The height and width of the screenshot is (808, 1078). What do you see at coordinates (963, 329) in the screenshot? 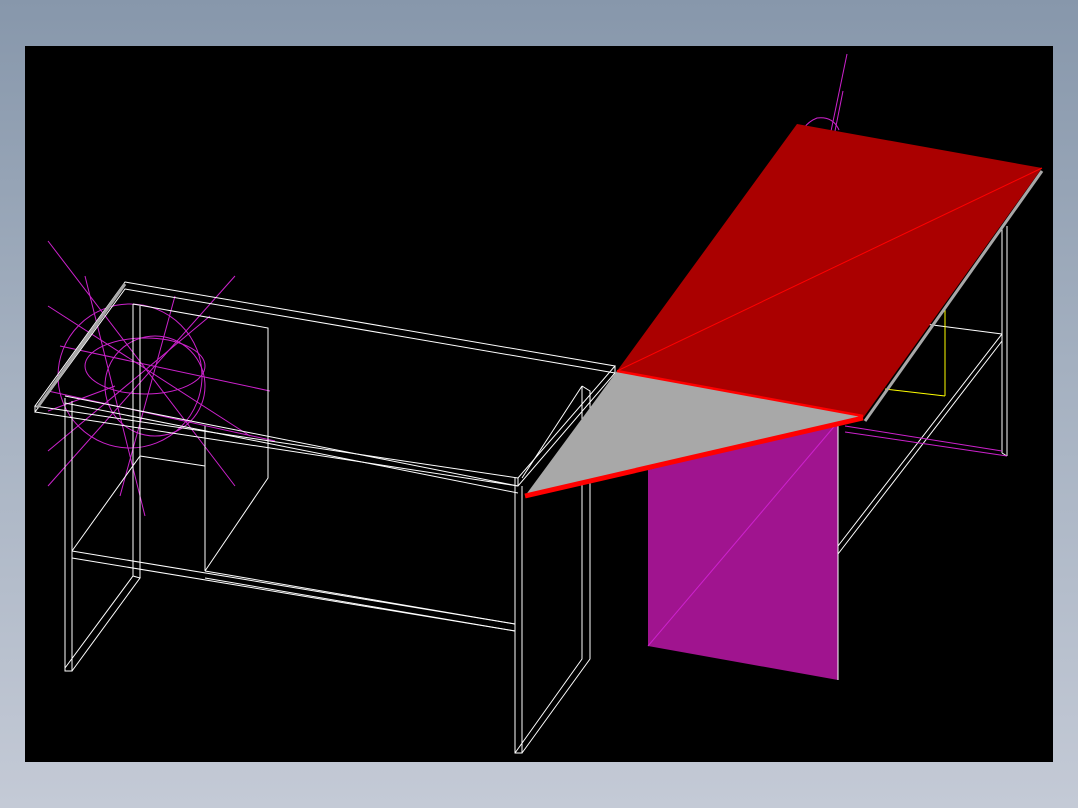
I see `return-frame-top` at bounding box center [963, 329].